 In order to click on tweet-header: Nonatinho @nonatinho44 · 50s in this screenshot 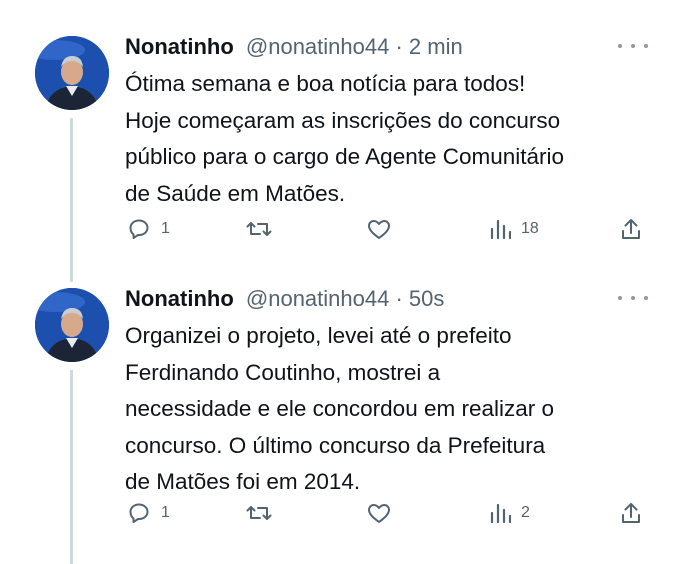, I will do `click(284, 299)`.